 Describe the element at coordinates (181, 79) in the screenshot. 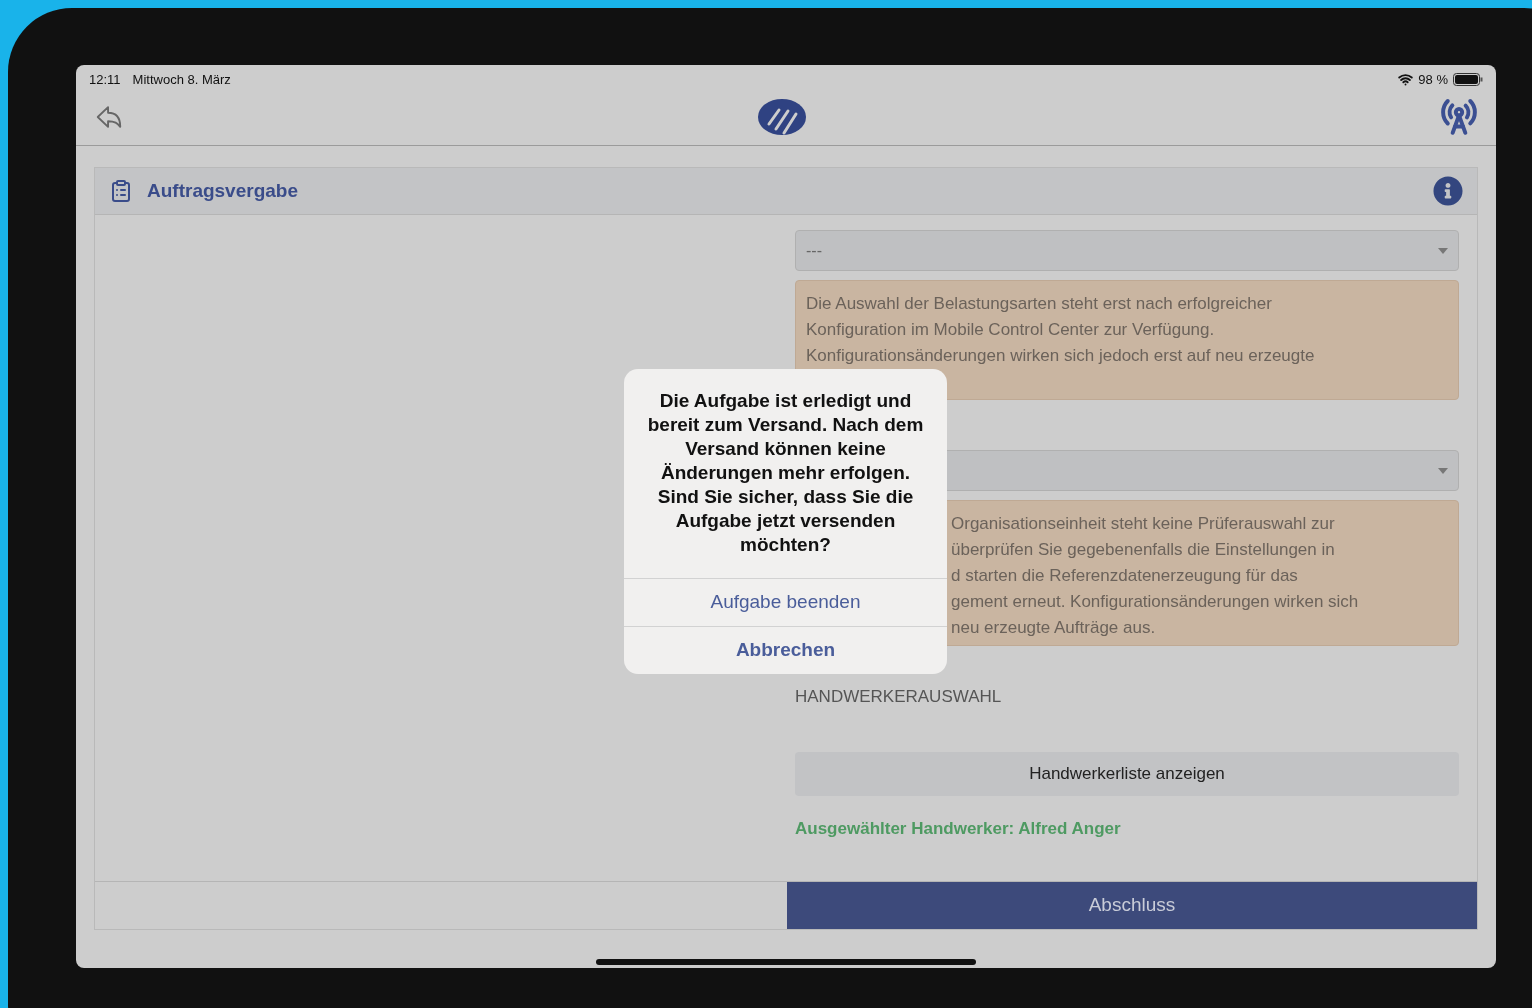

I see `status-date: Mittwoch 8. März` at that location.